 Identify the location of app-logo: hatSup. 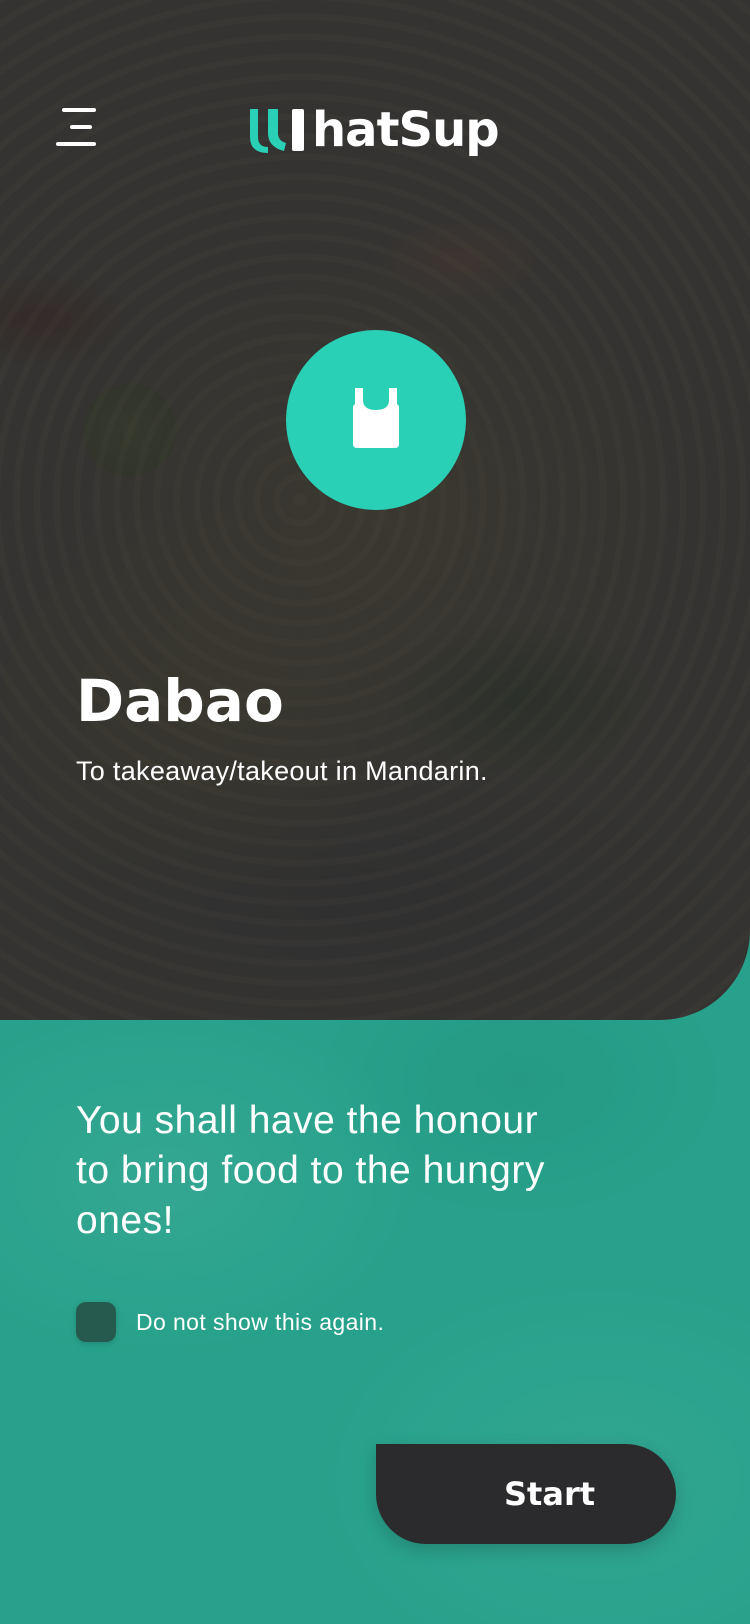
(374, 130).